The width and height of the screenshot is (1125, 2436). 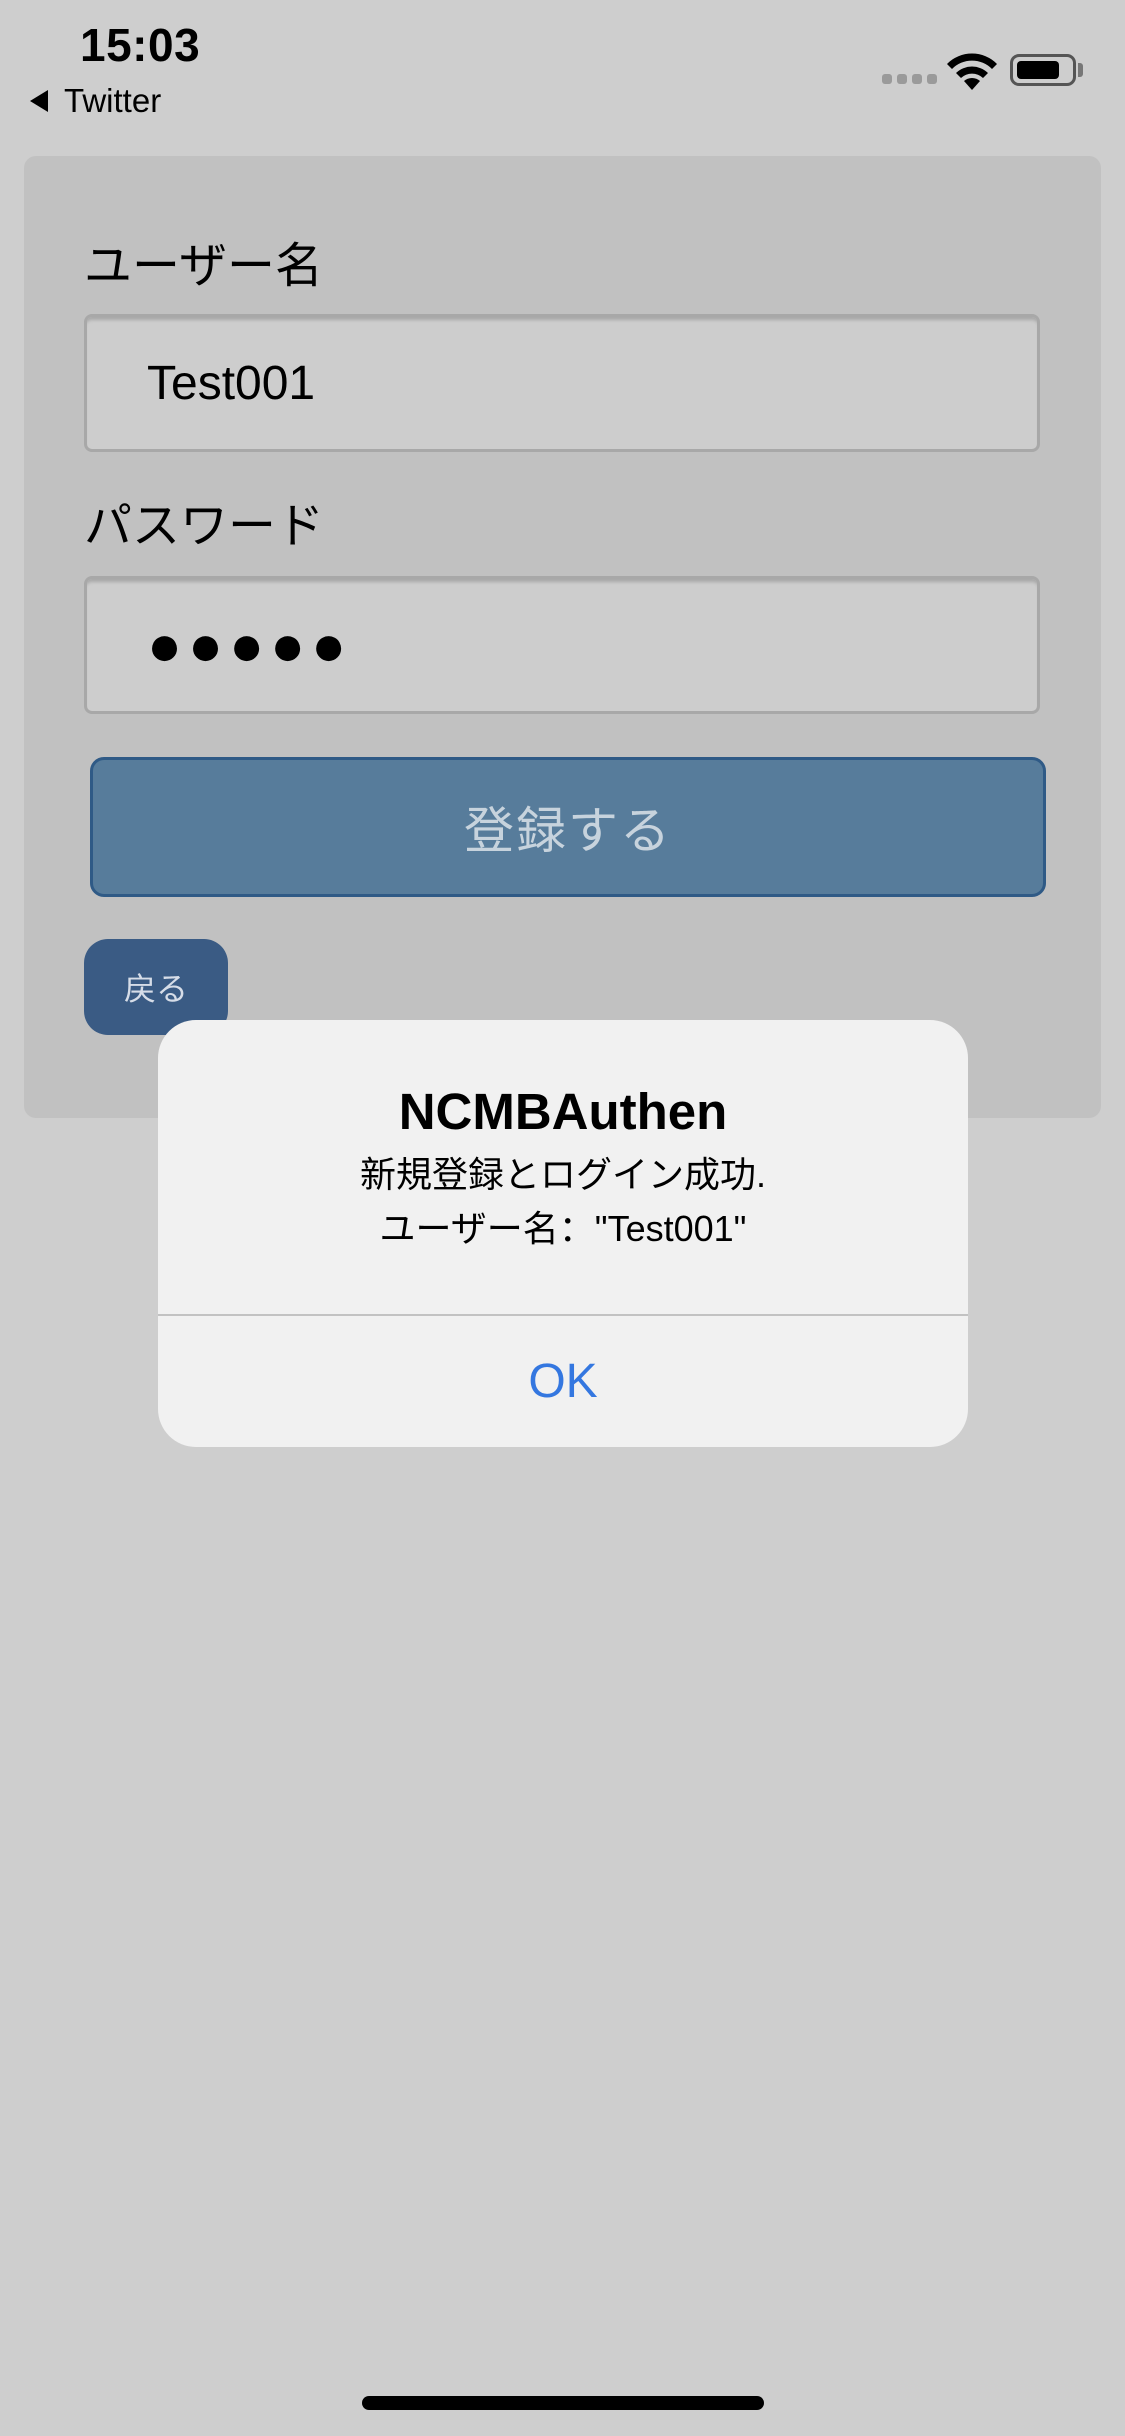 What do you see at coordinates (563, 1228) in the screenshot?
I see `alert-message-line: ユーザー名："Test001"` at bounding box center [563, 1228].